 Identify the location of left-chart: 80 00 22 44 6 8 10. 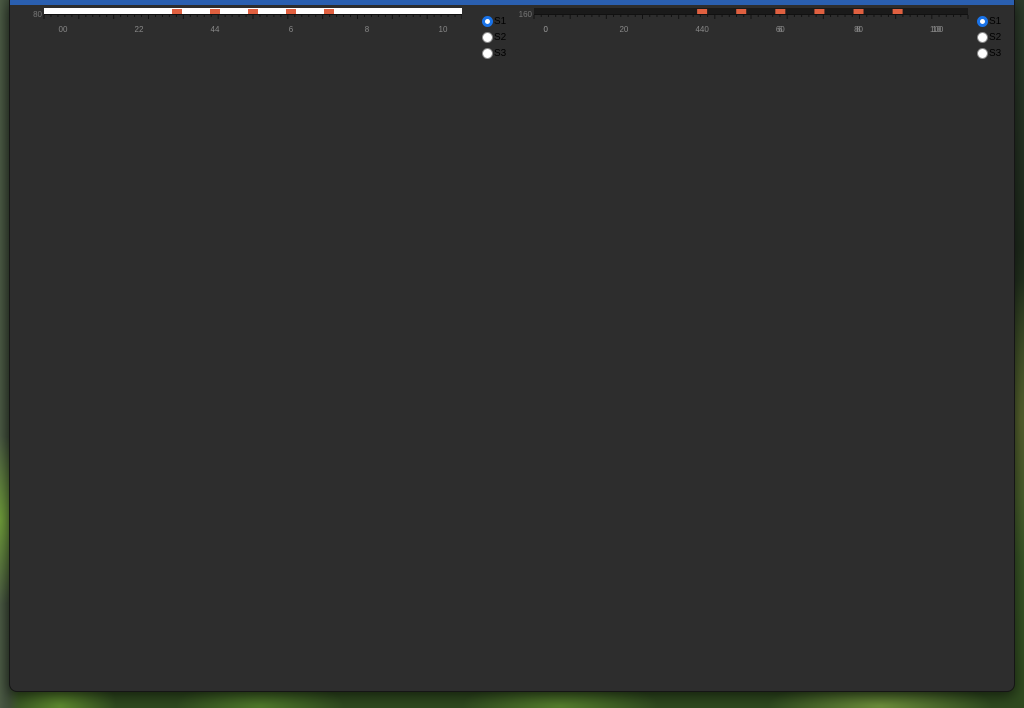
(247, 21).